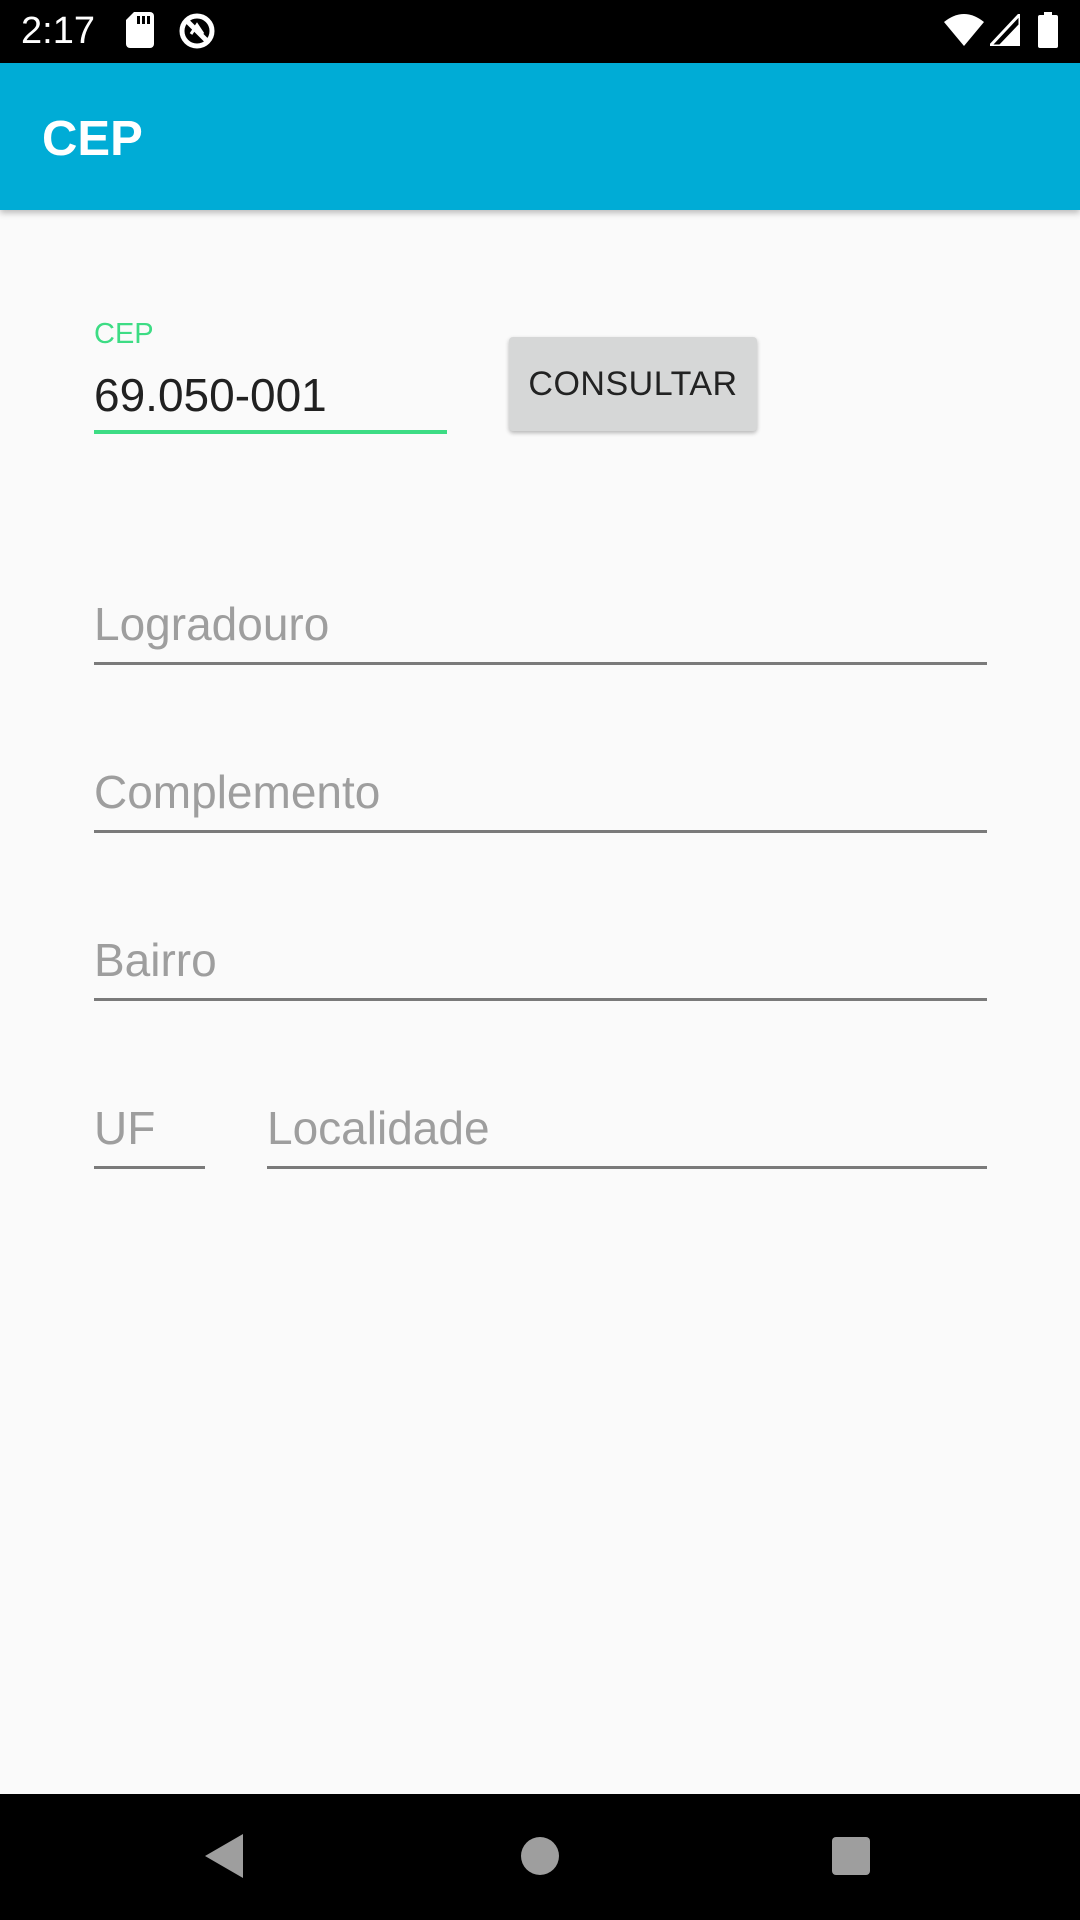  What do you see at coordinates (540, 663) in the screenshot?
I see `logradouro-underline` at bounding box center [540, 663].